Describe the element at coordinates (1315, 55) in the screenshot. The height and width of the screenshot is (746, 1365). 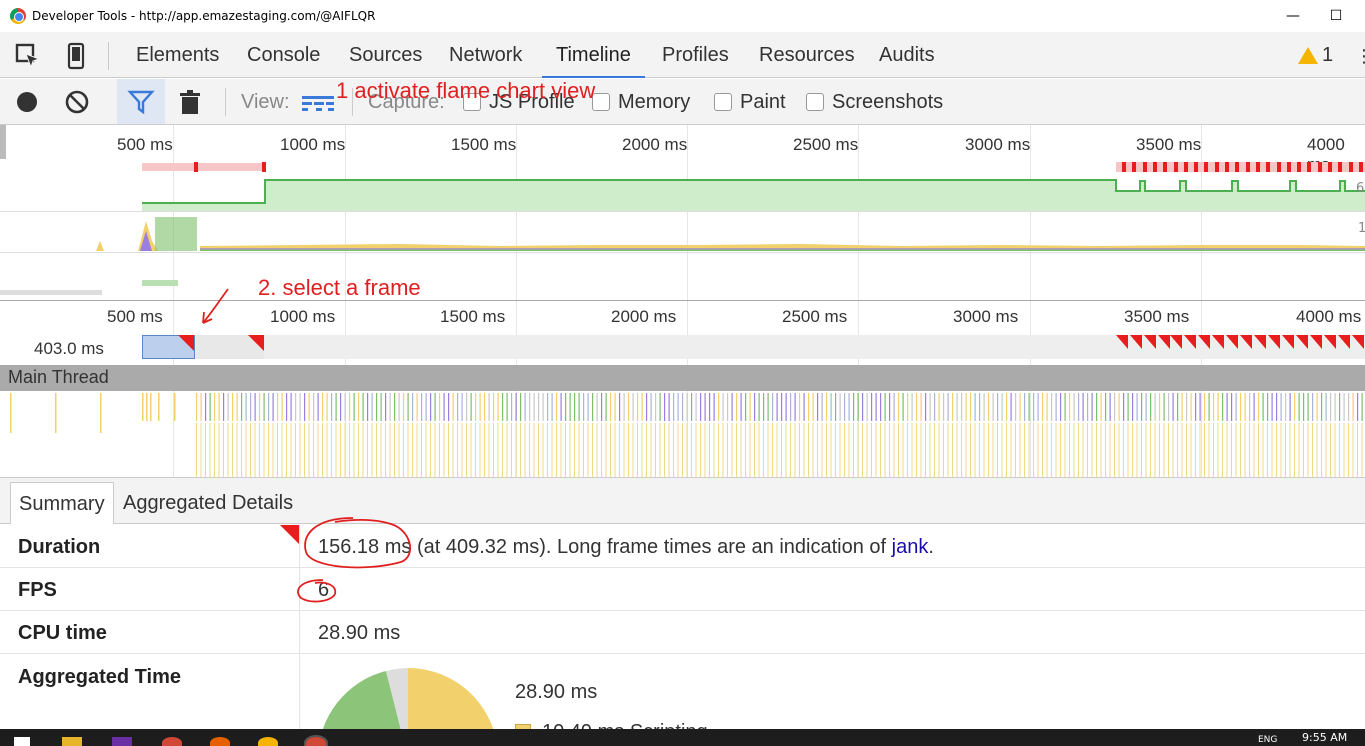
I see `warning-counter: 1` at that location.